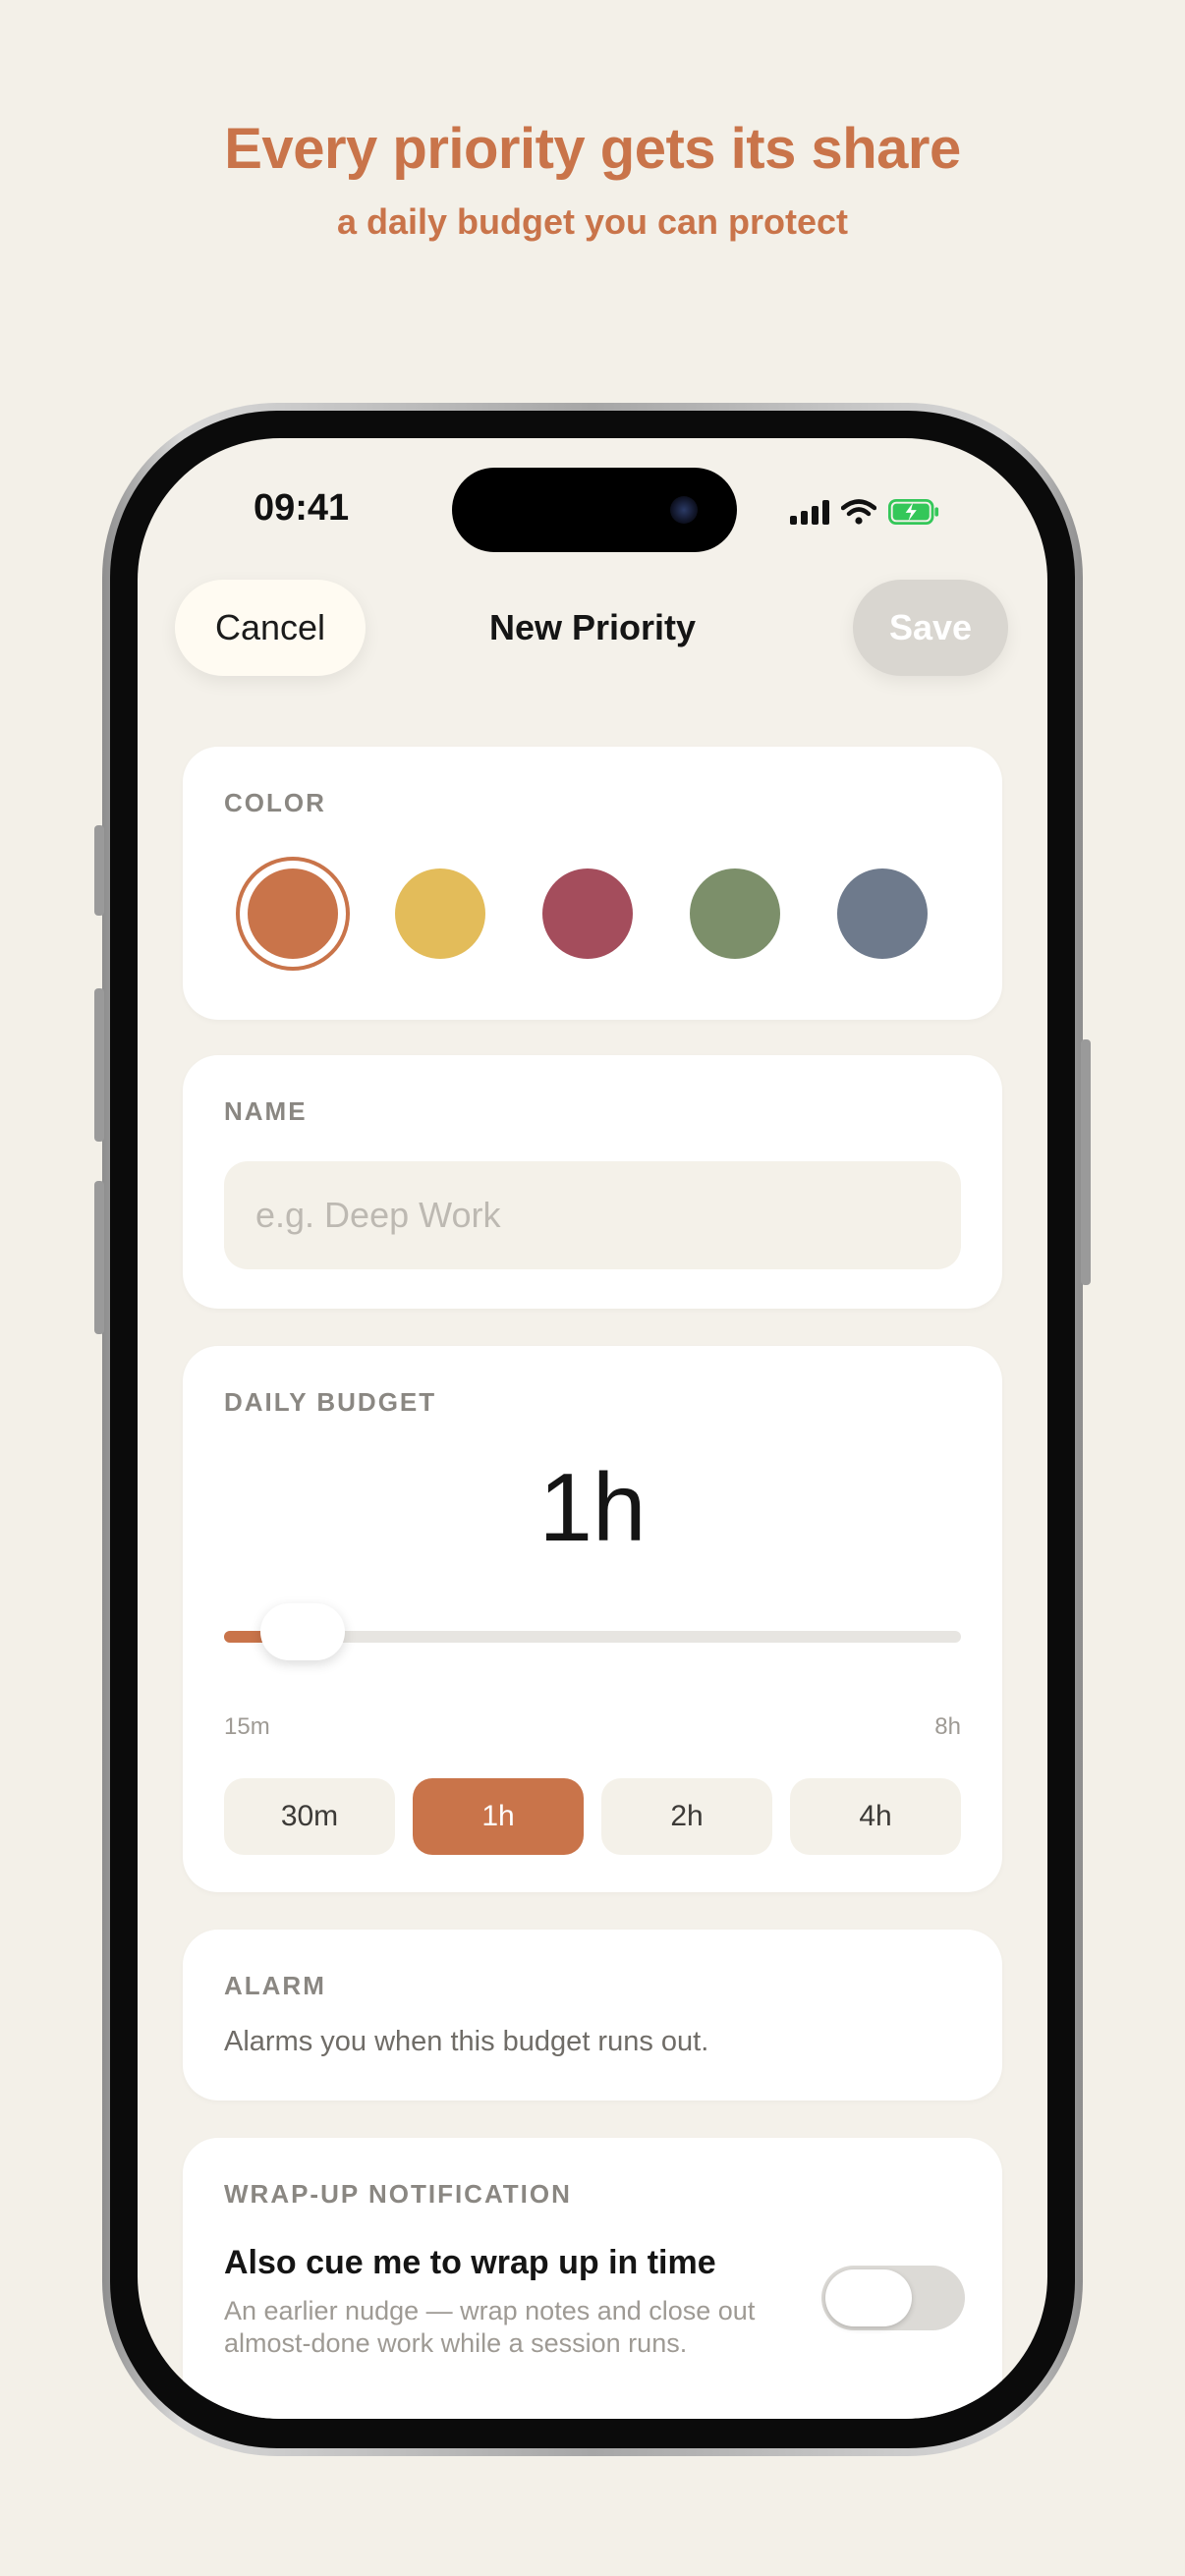 The image size is (1185, 2576). I want to click on camera-lens, so click(684, 510).